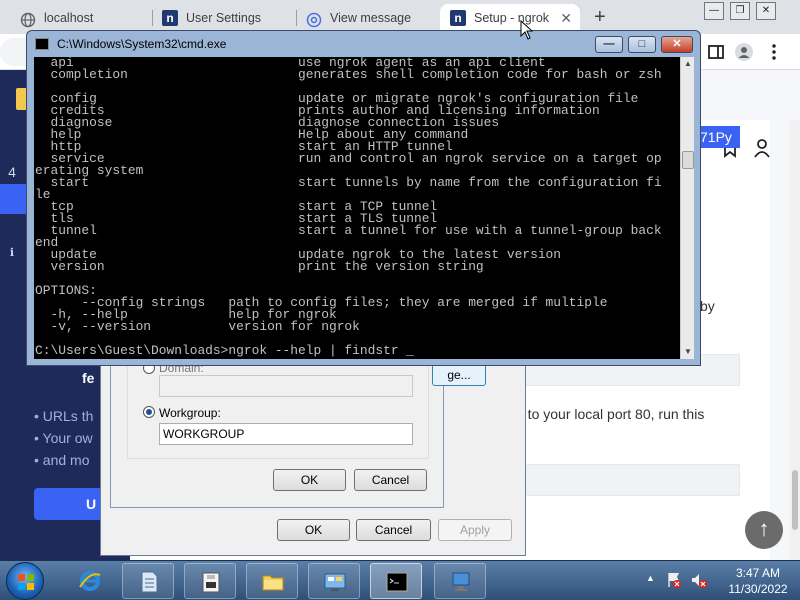  What do you see at coordinates (677, 44) in the screenshot?
I see `close-button: ✕` at bounding box center [677, 44].